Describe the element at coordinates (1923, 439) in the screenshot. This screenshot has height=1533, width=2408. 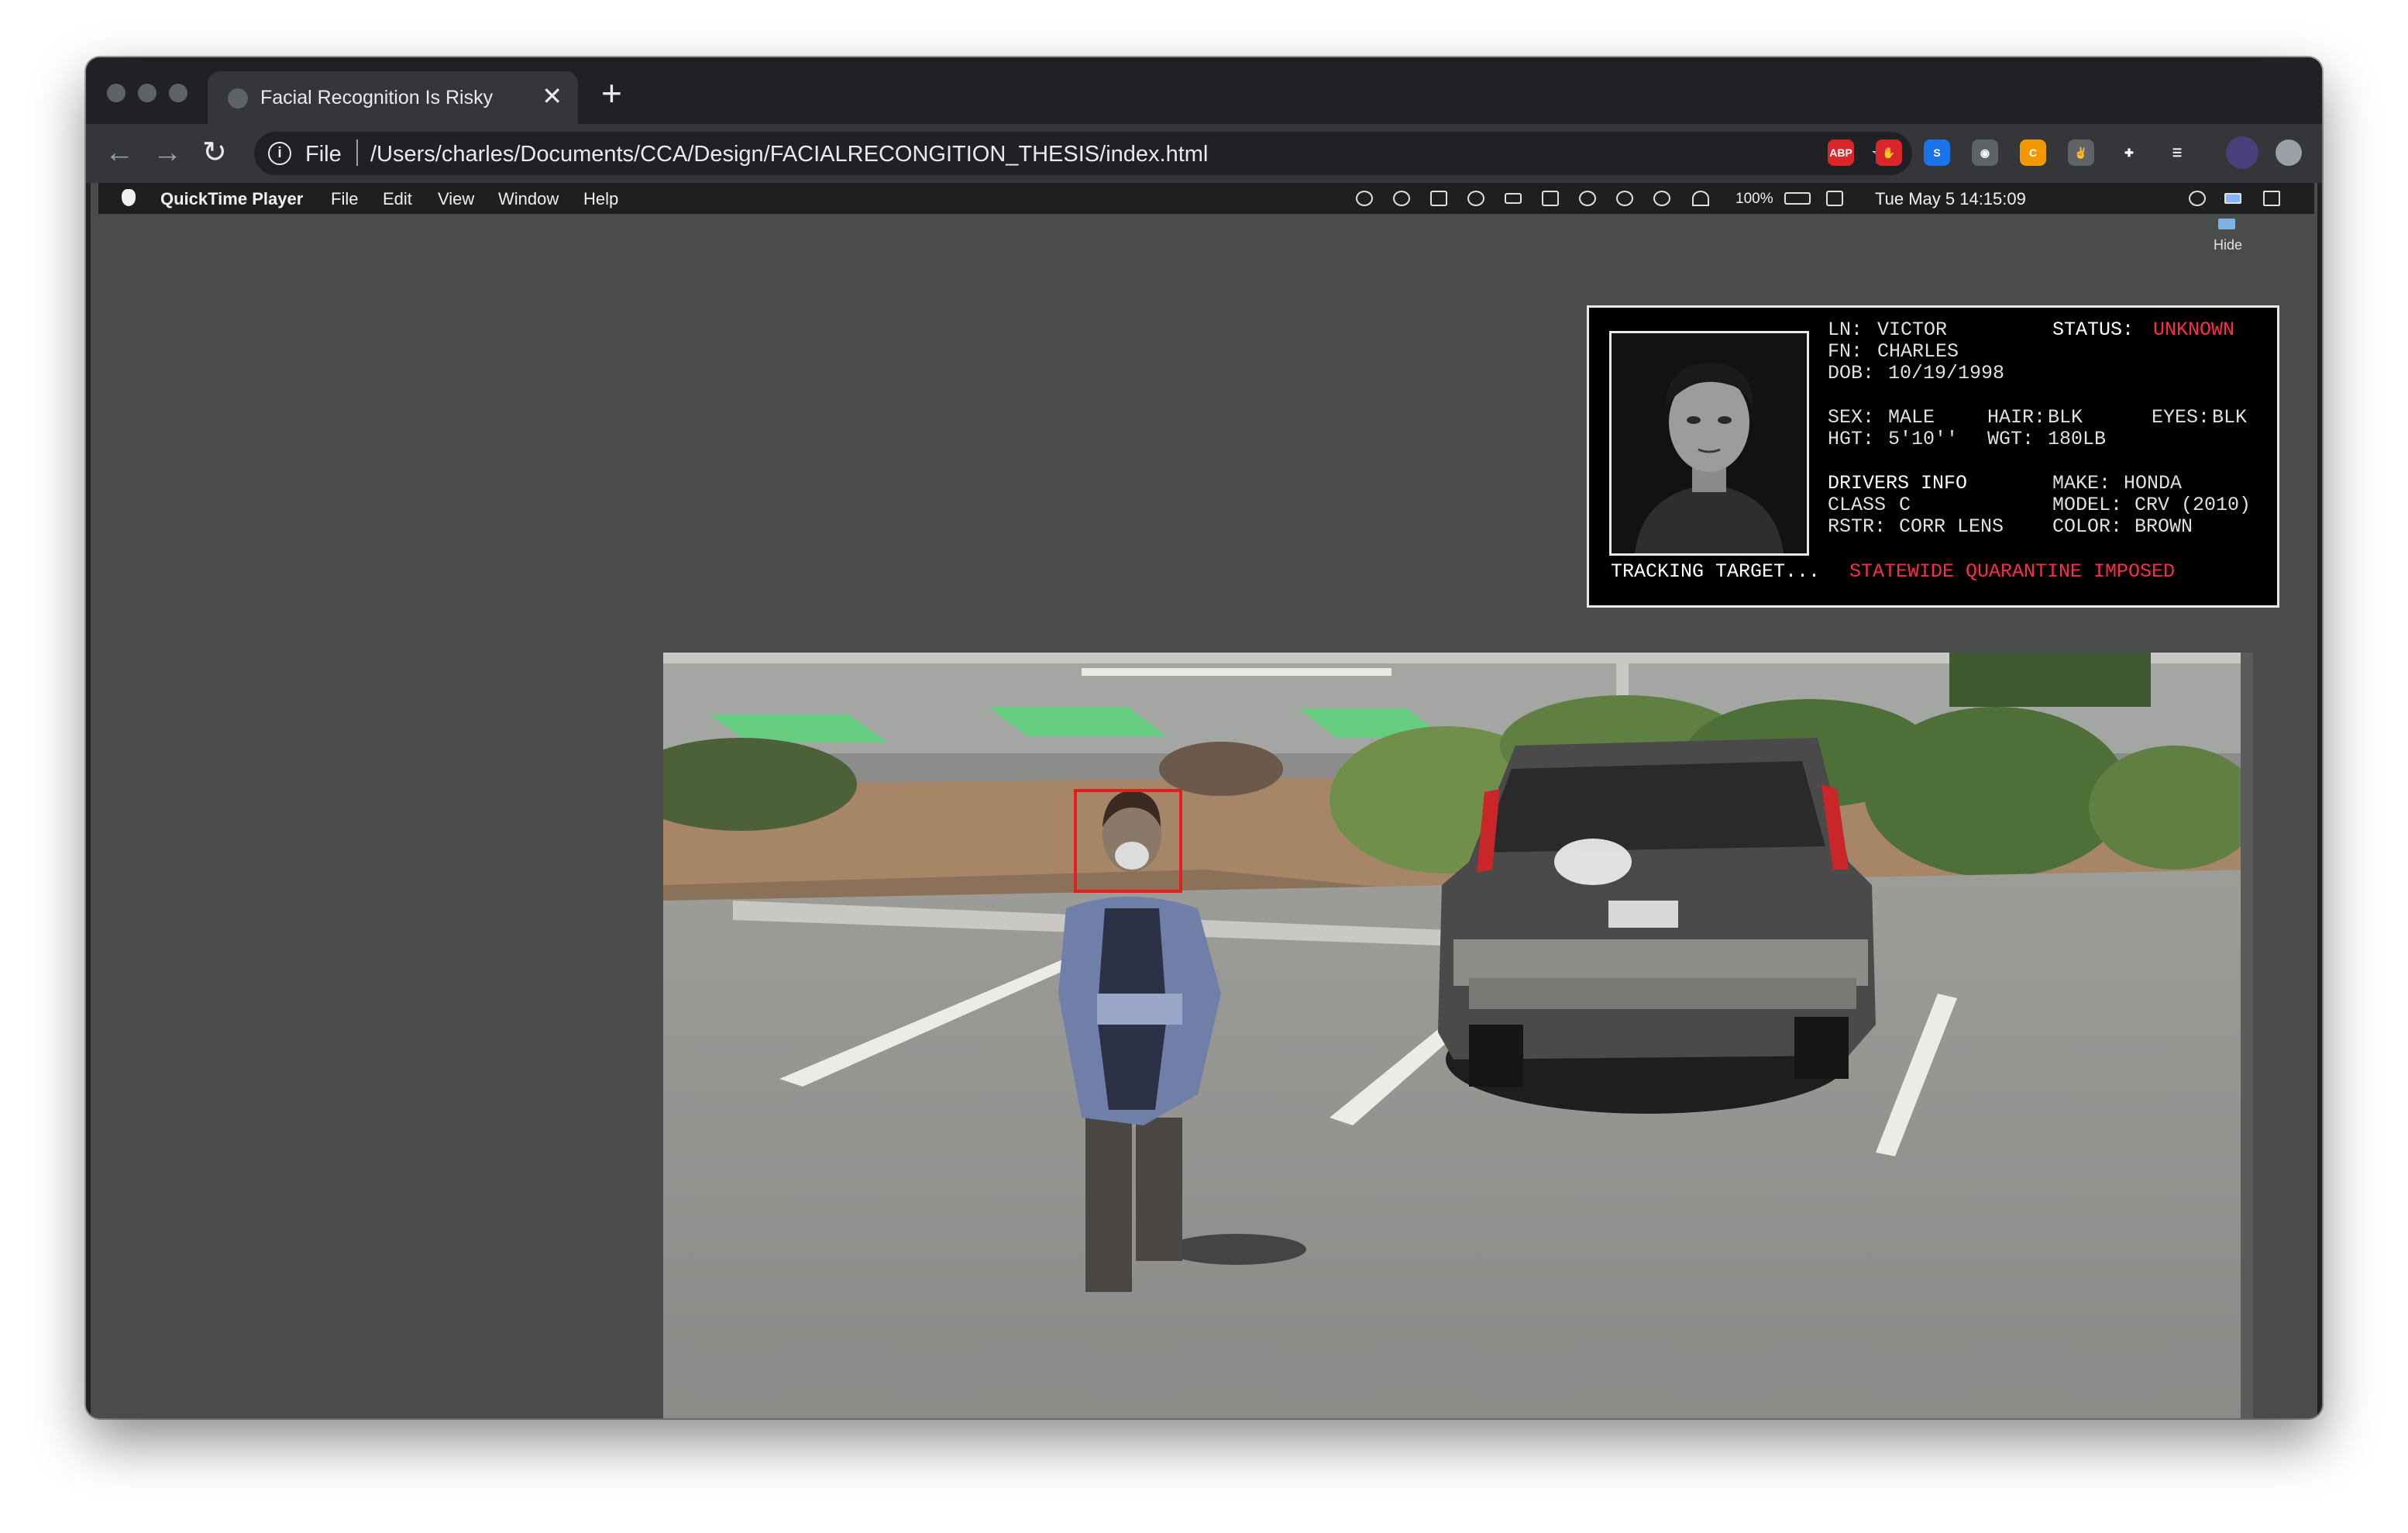
I see `hgt-value: 5'10''` at that location.